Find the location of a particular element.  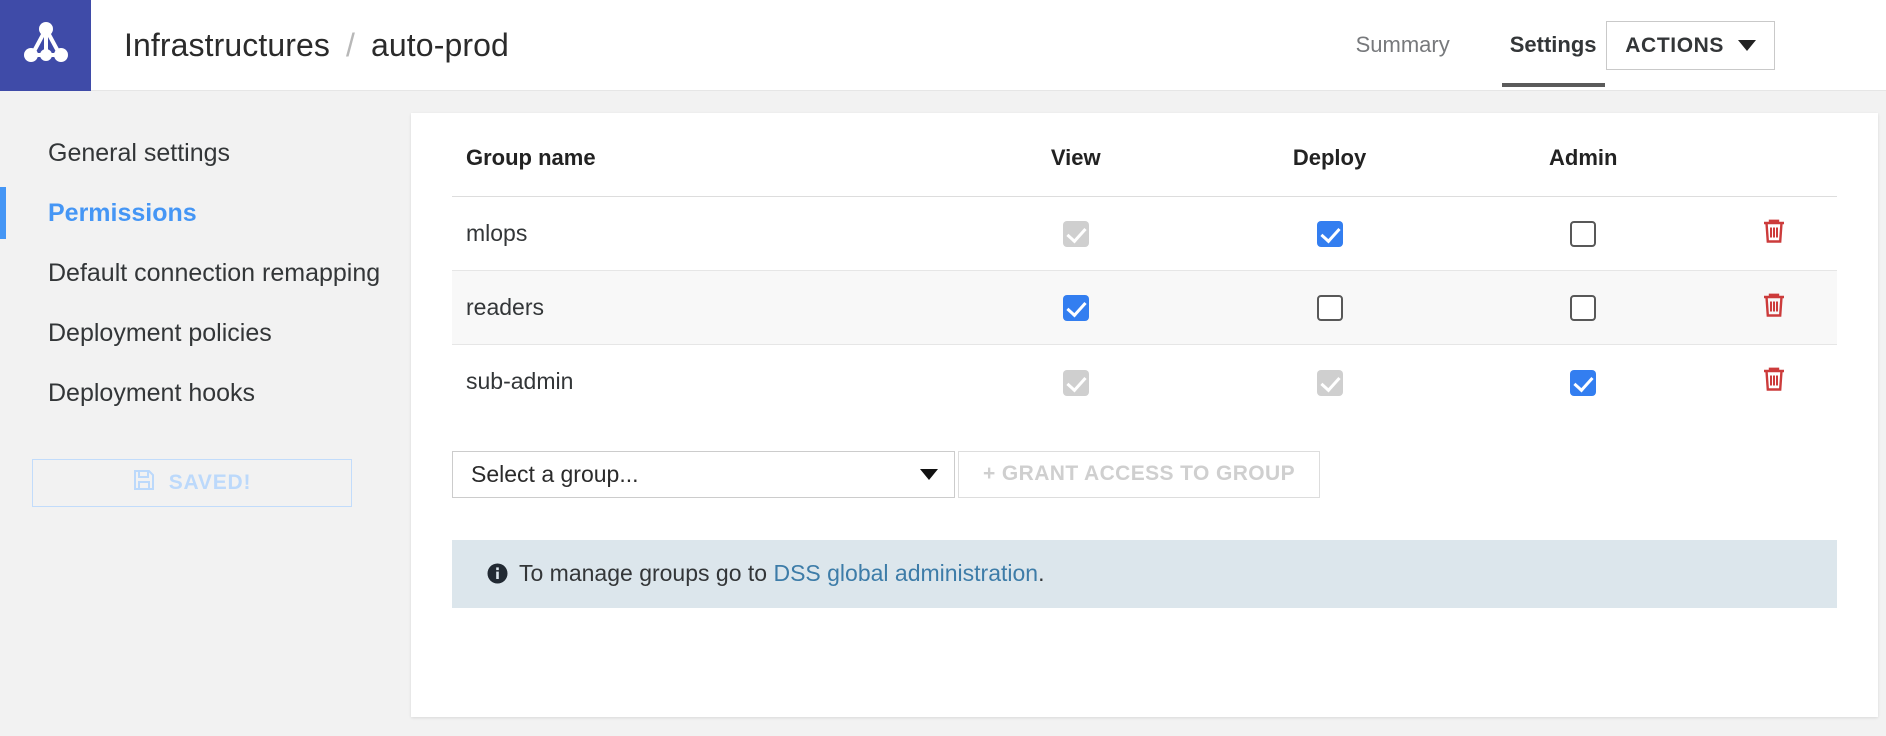

sidebar-item-label: General settings is located at coordinates (139, 152).